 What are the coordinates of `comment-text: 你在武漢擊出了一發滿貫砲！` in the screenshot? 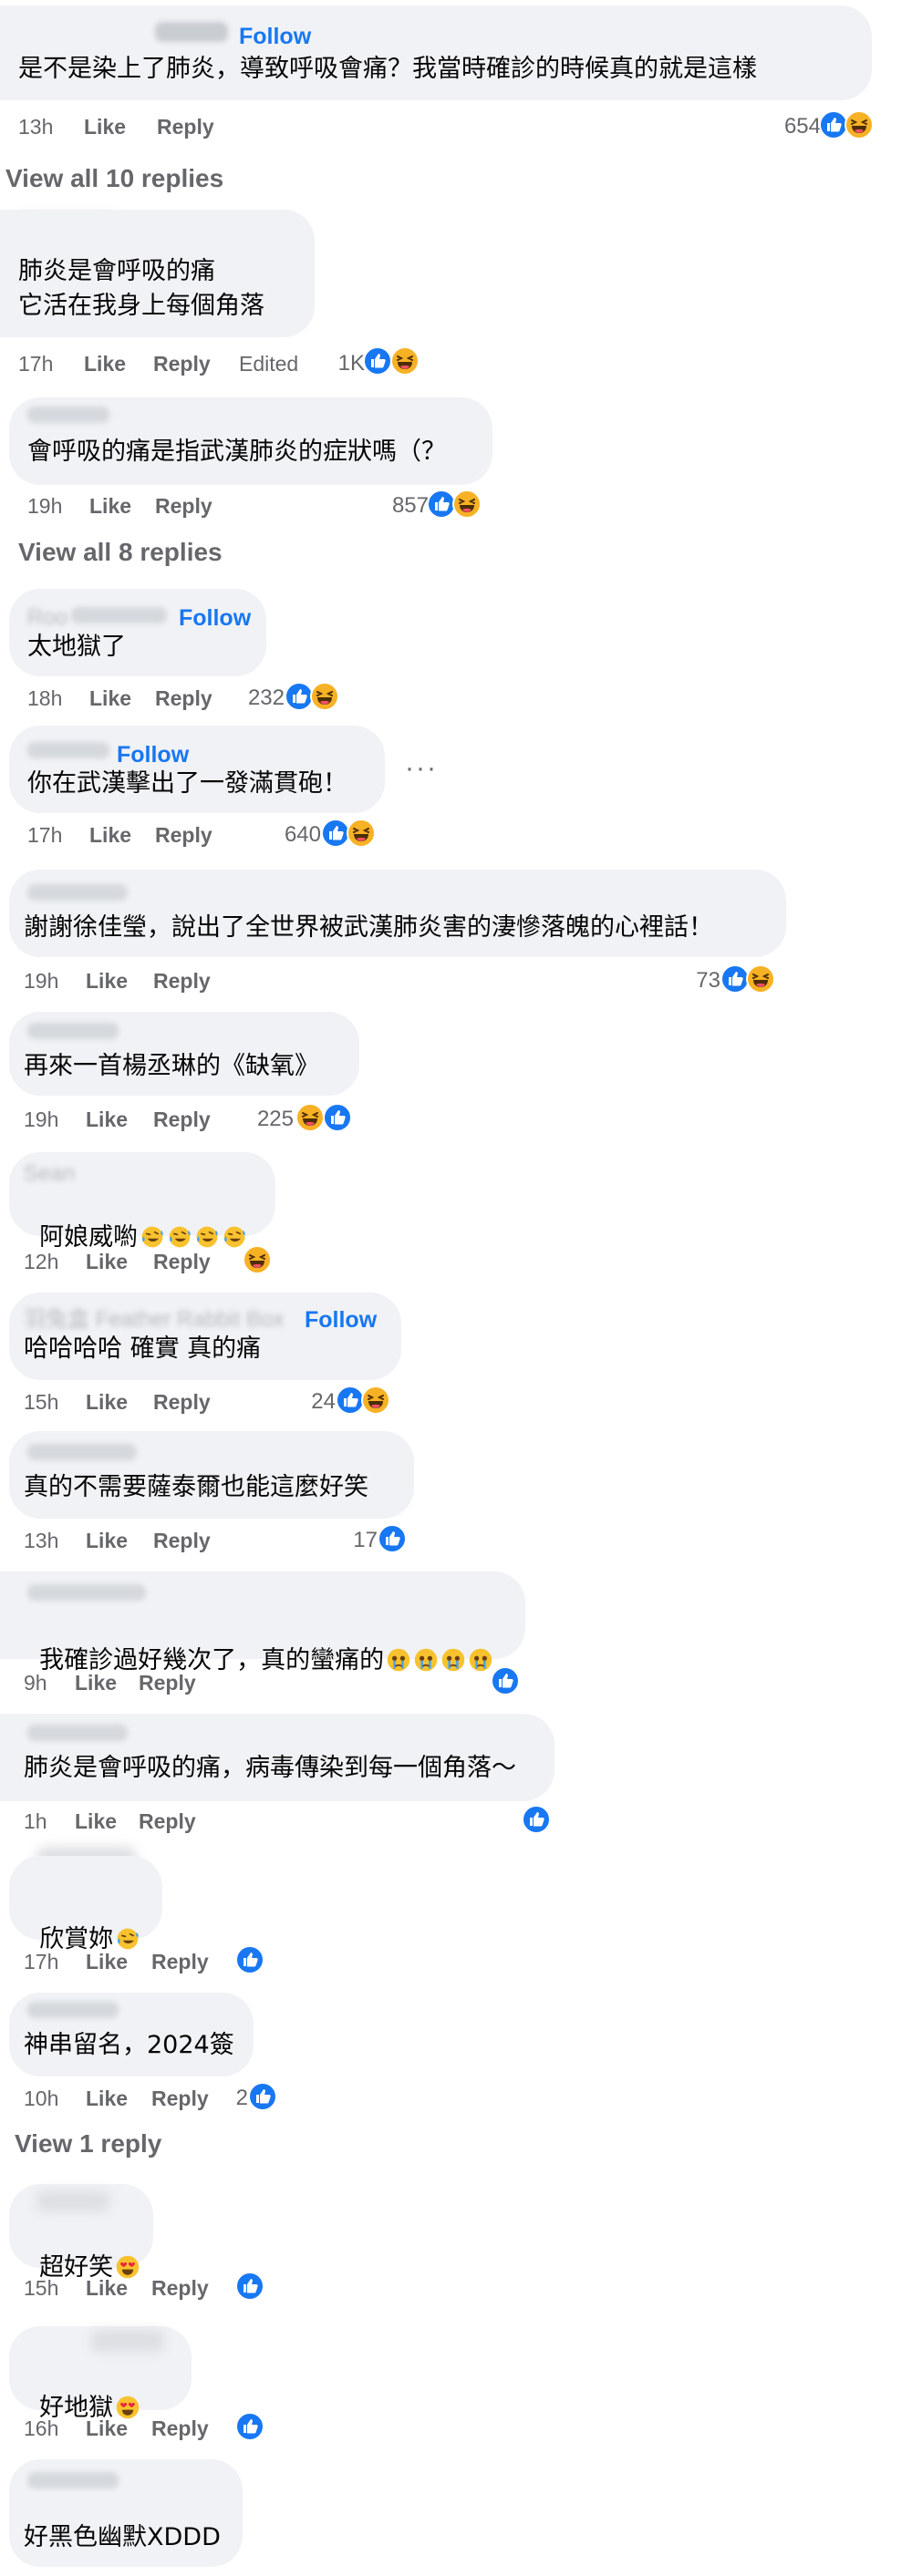 It's located at (187, 783).